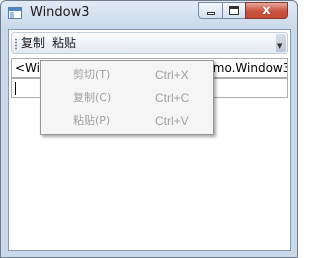 Image resolution: width=320 pixels, height=258 pixels. I want to click on maximize-button, so click(234, 10).